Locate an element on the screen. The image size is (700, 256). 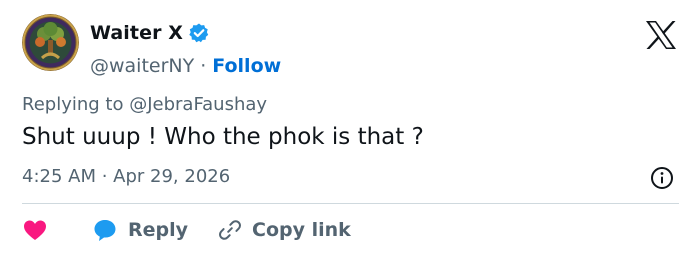
tree-of-life-avatar-icon is located at coordinates (50, 42).